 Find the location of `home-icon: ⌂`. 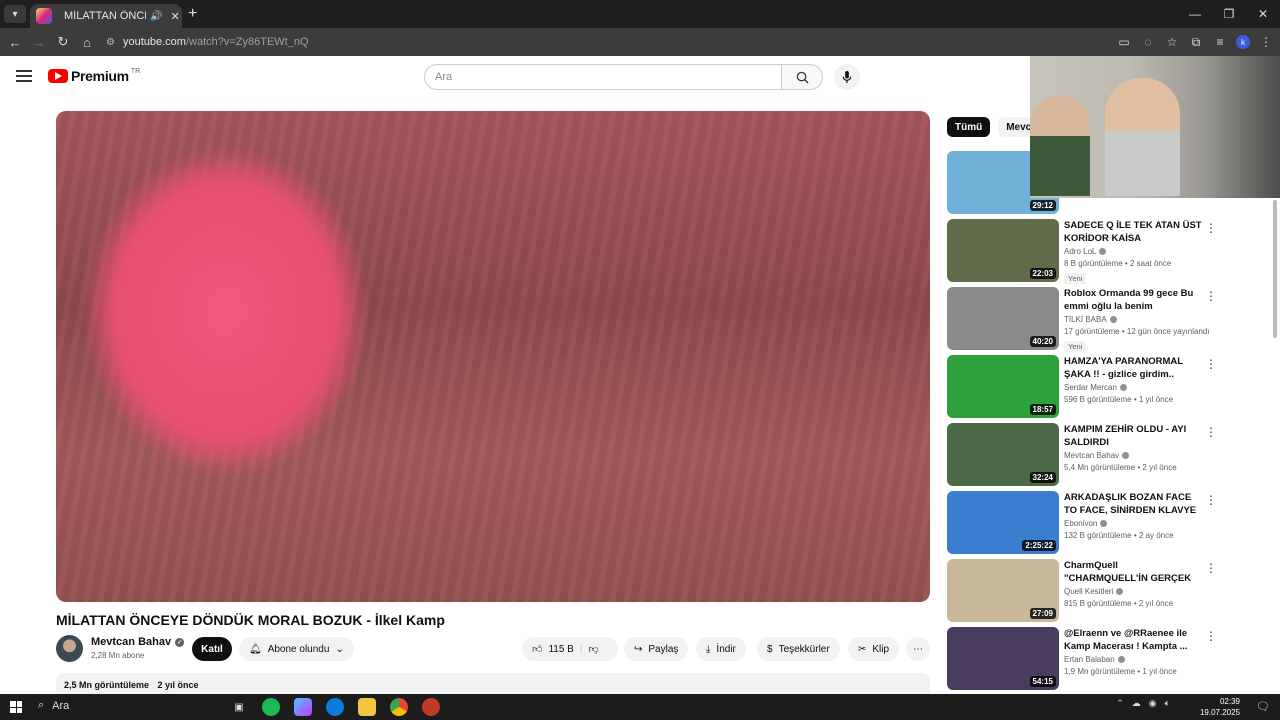

home-icon: ⌂ is located at coordinates (87, 42).